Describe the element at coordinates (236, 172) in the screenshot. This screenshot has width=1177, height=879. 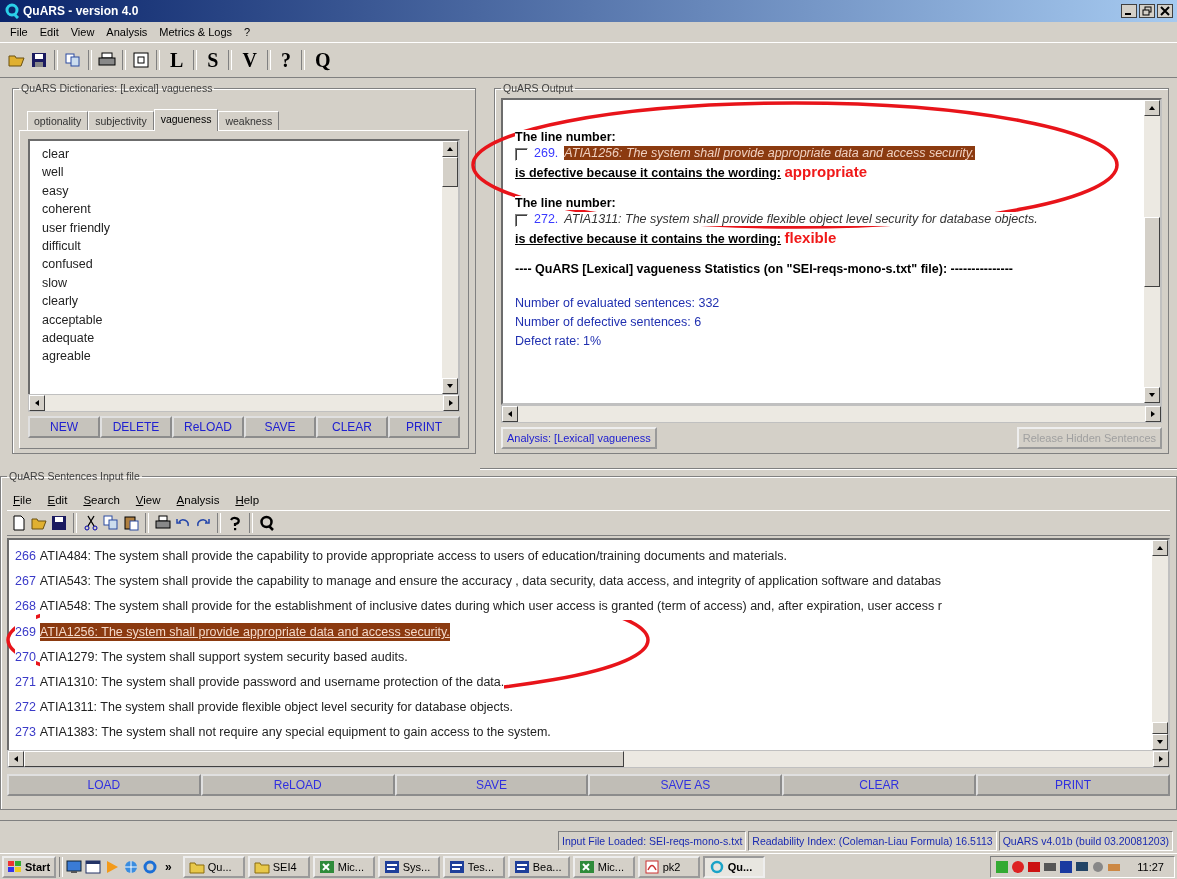
I see `list-item: well` at that location.